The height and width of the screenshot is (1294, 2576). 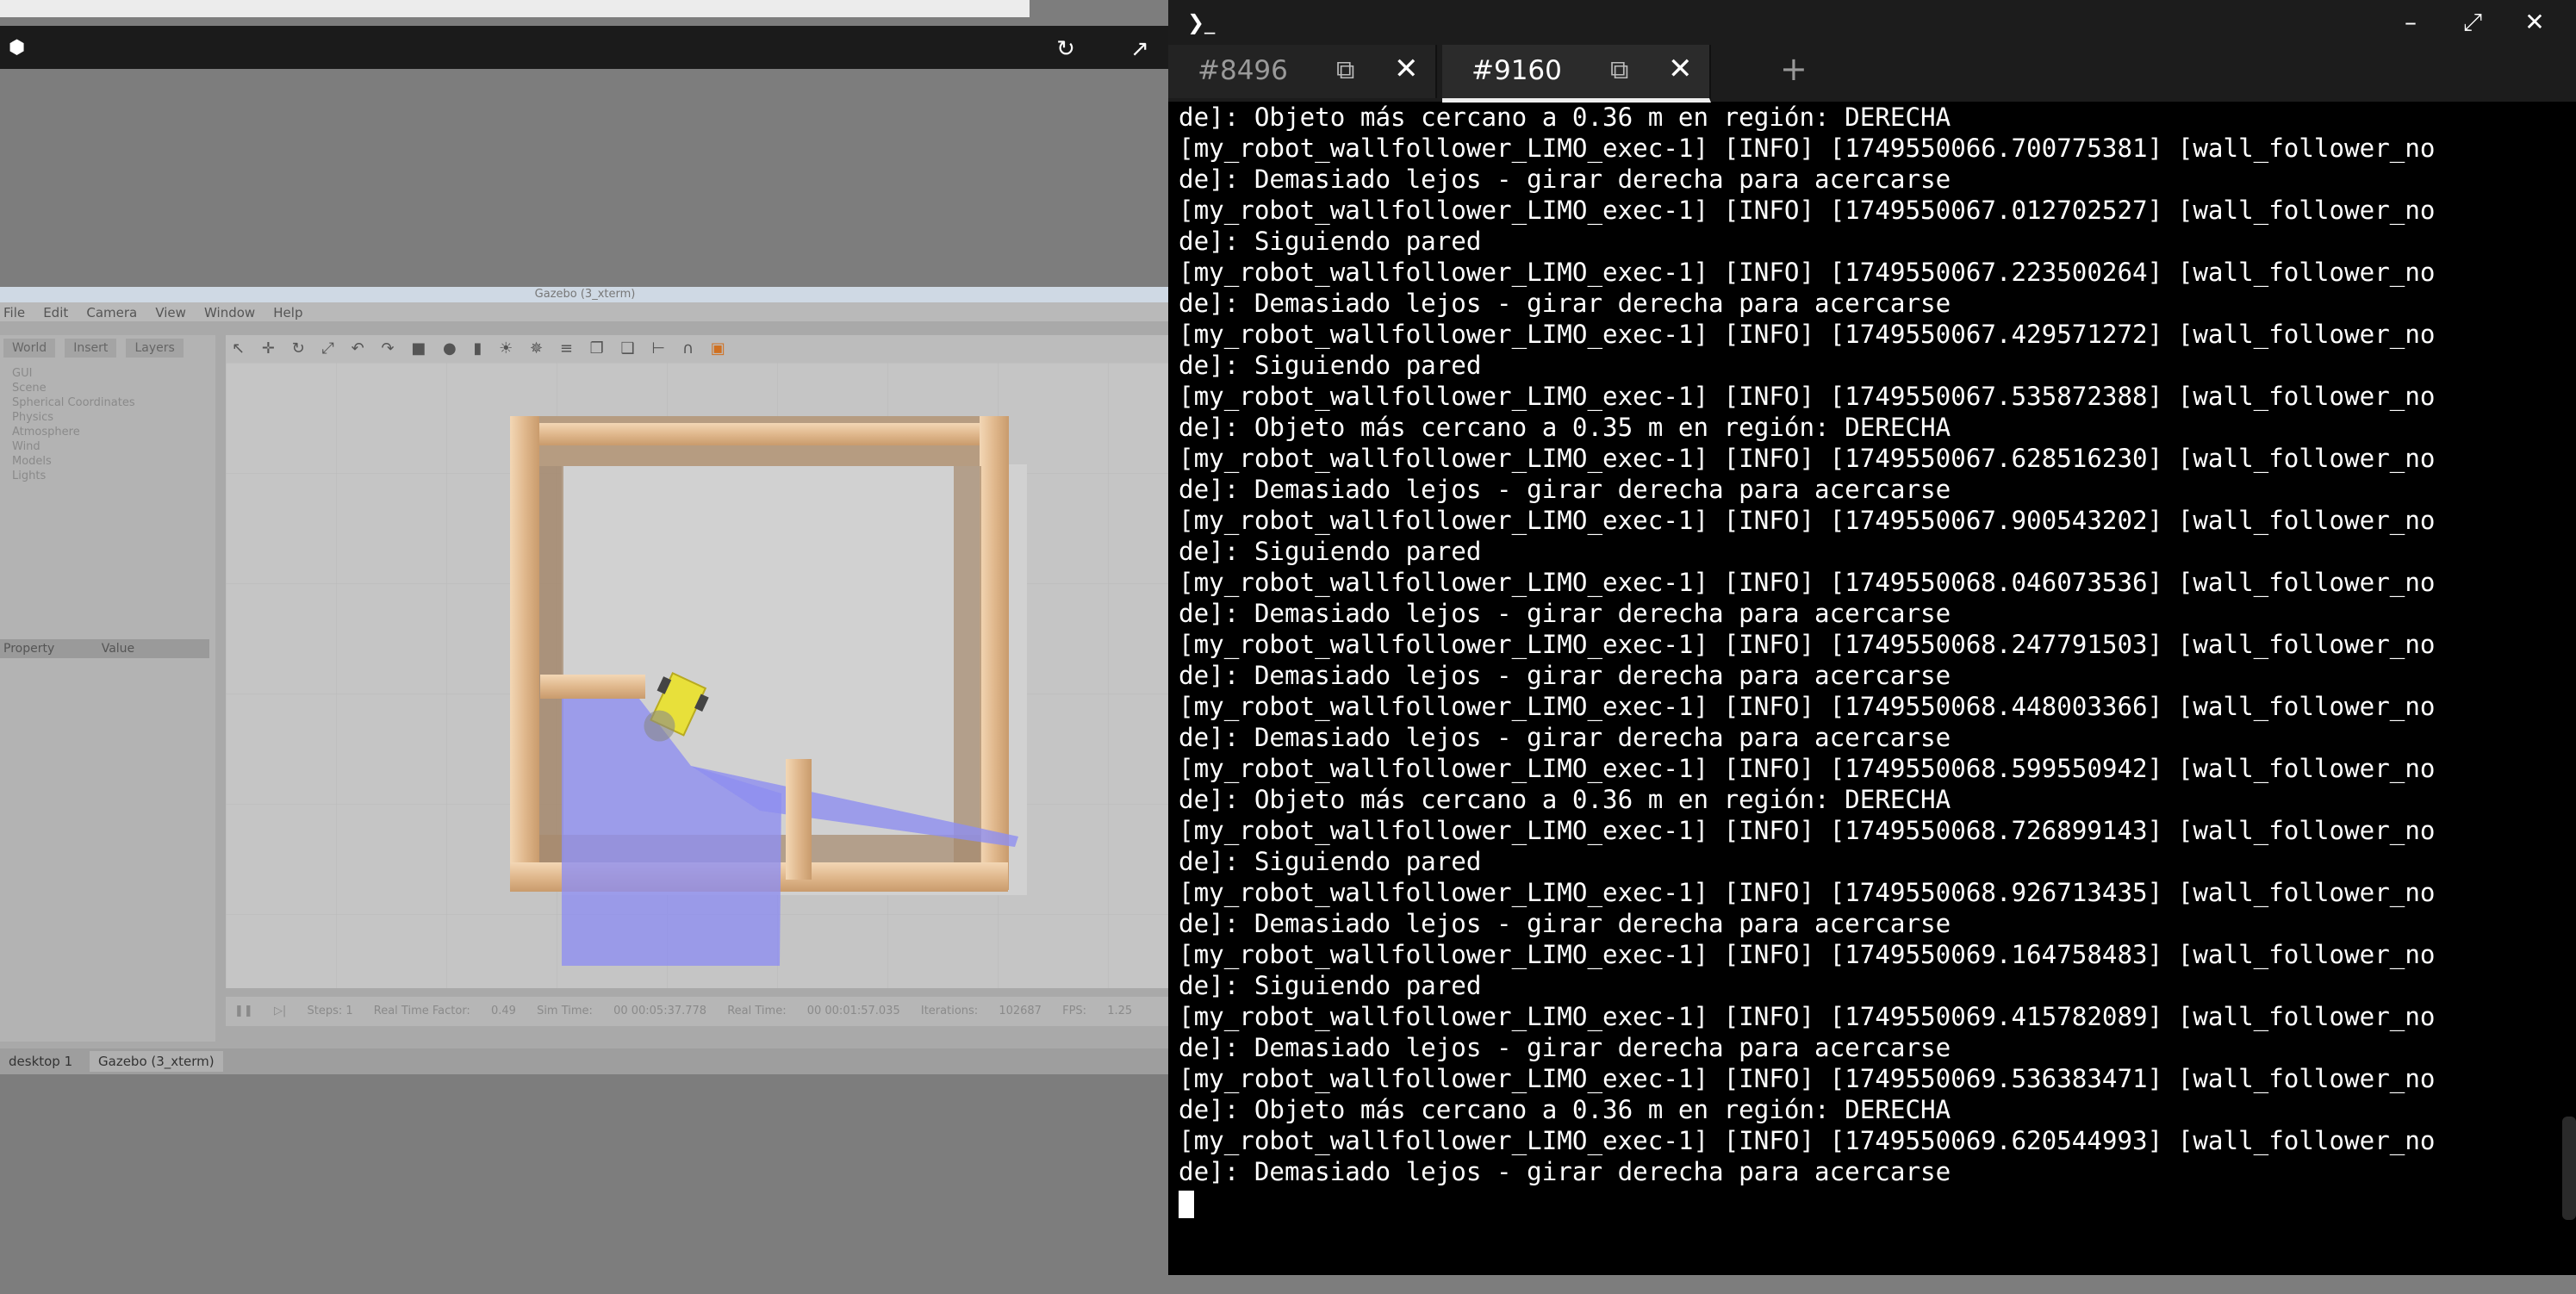 What do you see at coordinates (388, 348) in the screenshot?
I see `redo-icon: ↷` at bounding box center [388, 348].